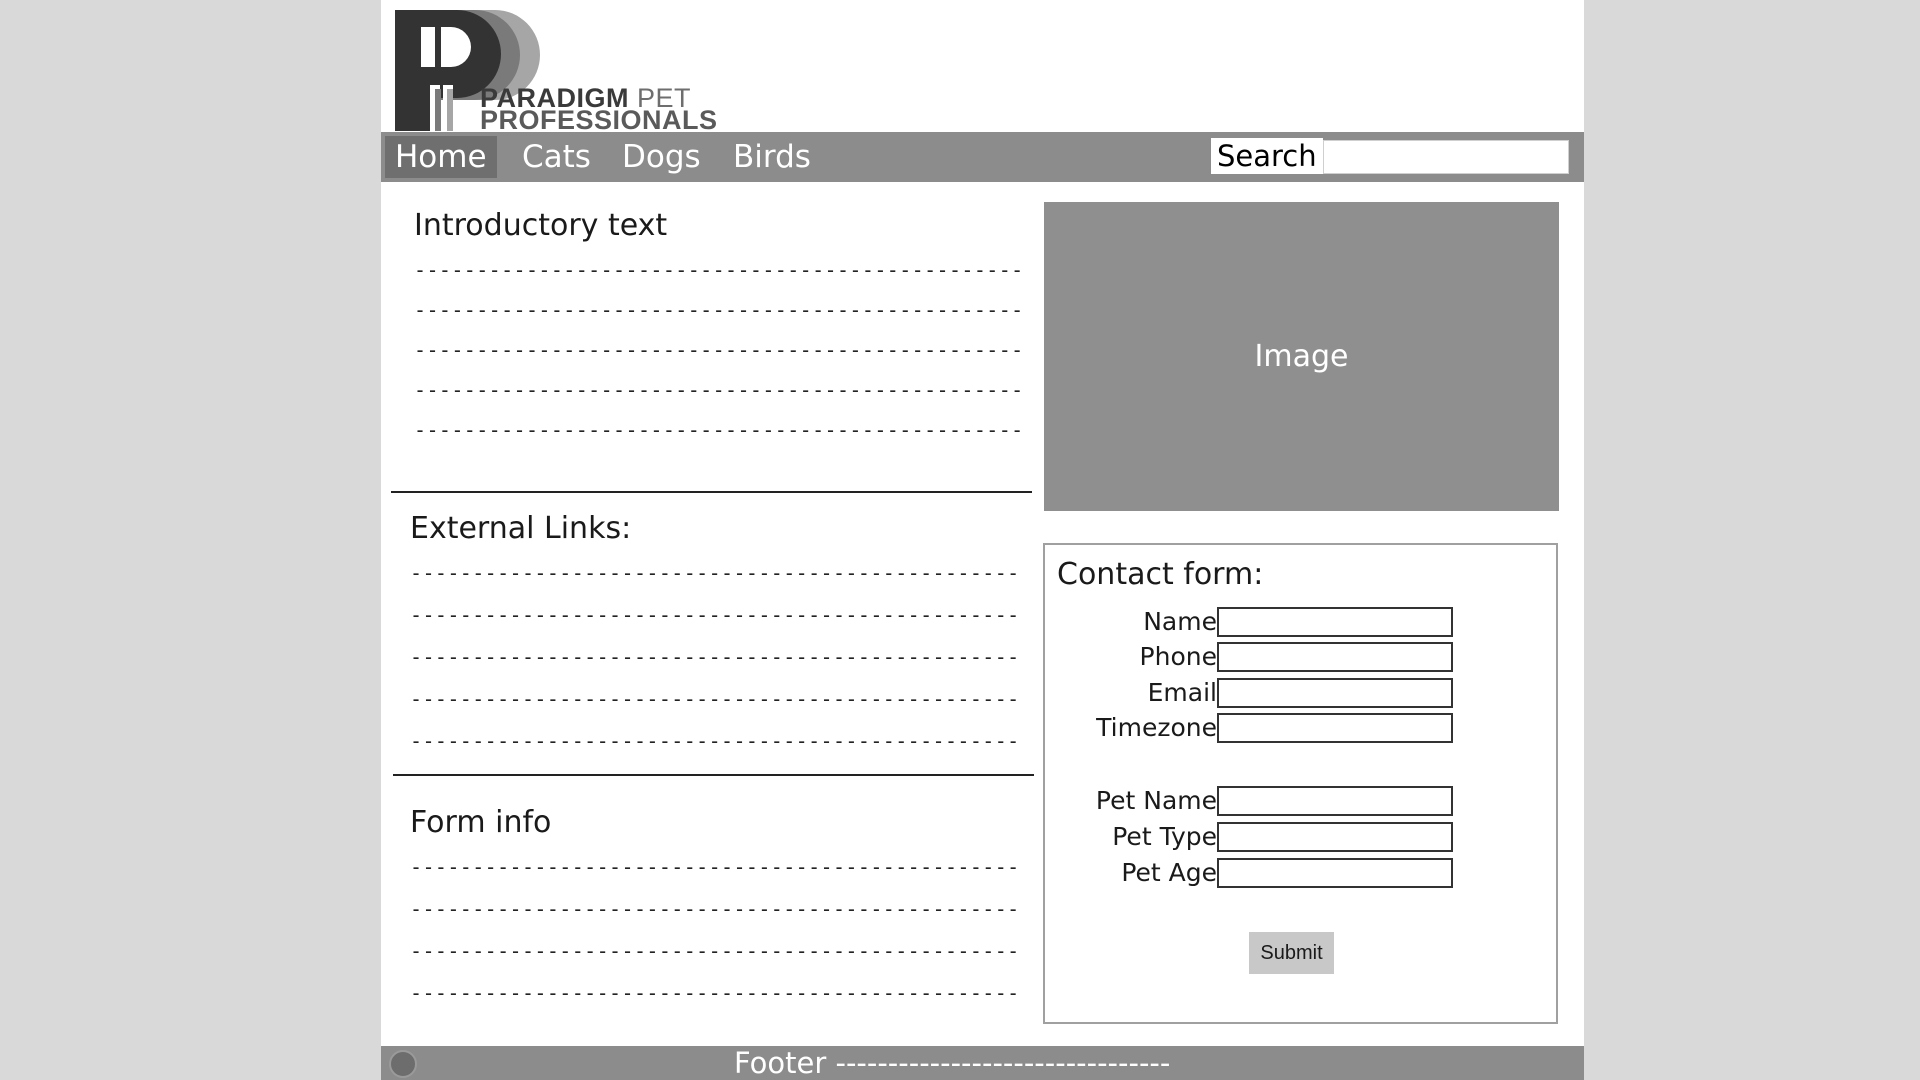 The height and width of the screenshot is (1080, 1920). What do you see at coordinates (982, 157) in the screenshot?
I see `main-nav: Home Cats Dogs Birds Search` at bounding box center [982, 157].